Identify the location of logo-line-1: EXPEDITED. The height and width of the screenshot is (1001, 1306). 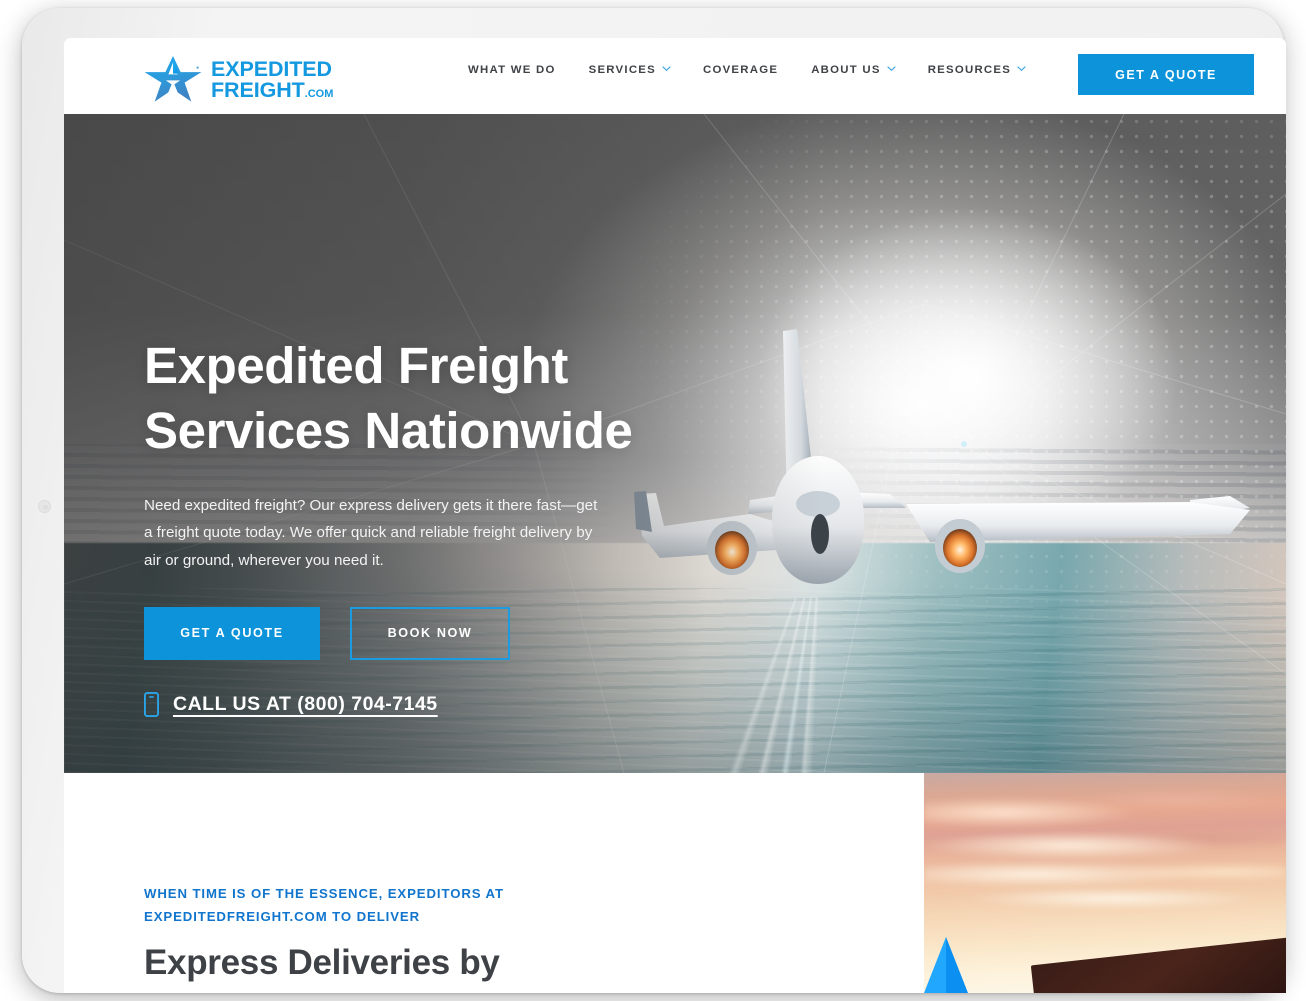
(271, 68).